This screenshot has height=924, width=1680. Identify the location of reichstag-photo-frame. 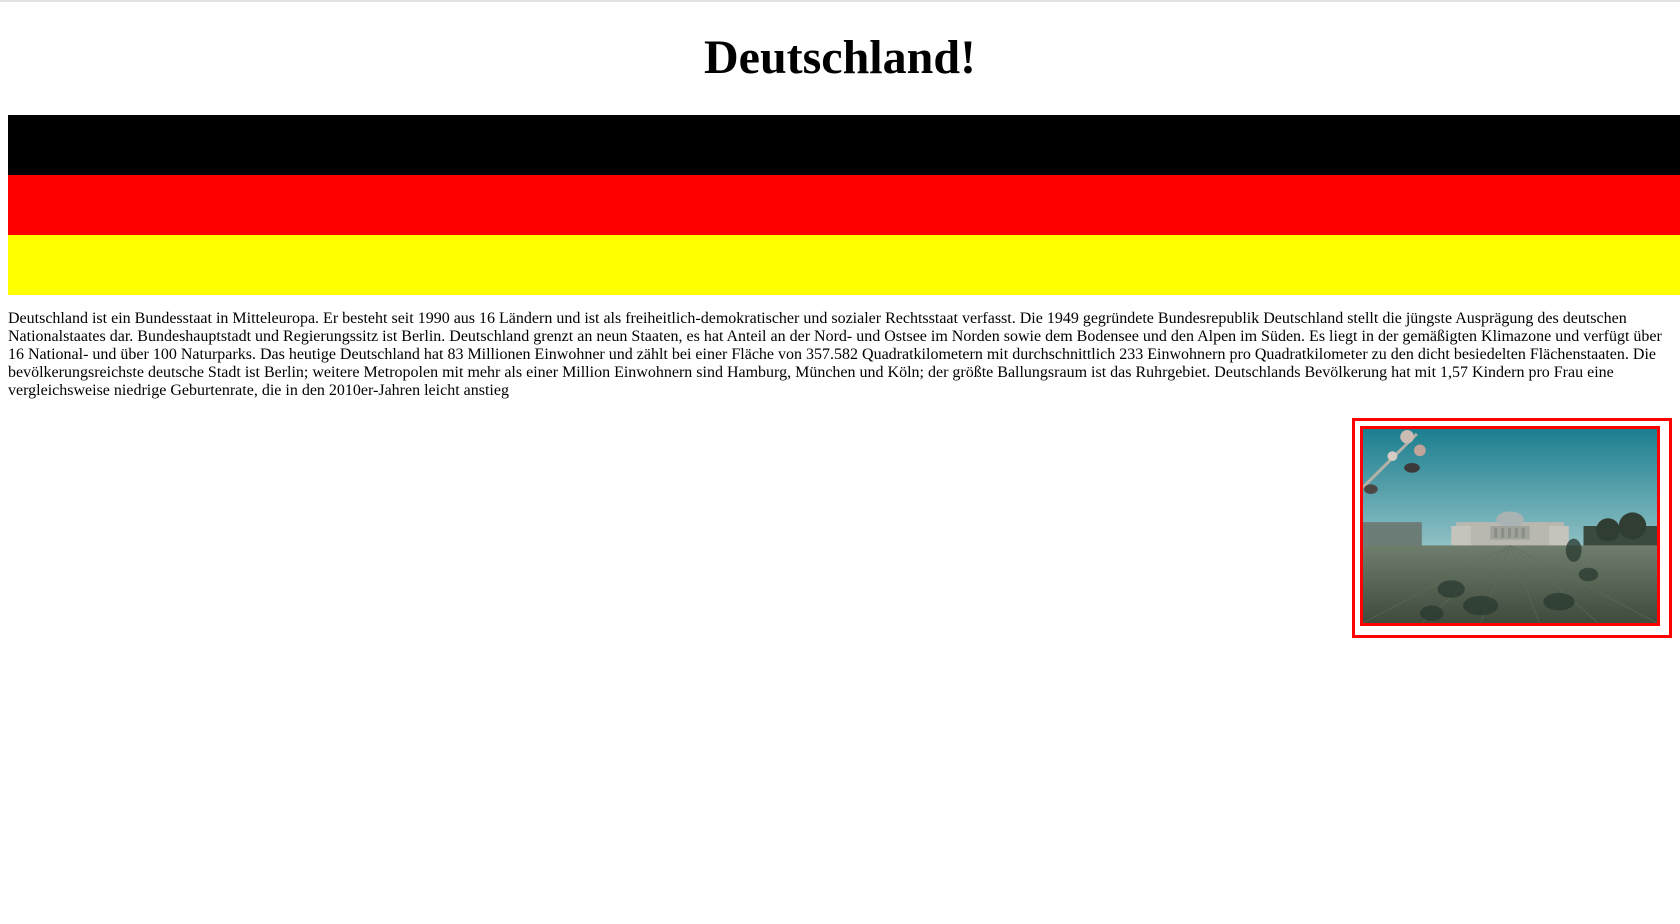
(1512, 528).